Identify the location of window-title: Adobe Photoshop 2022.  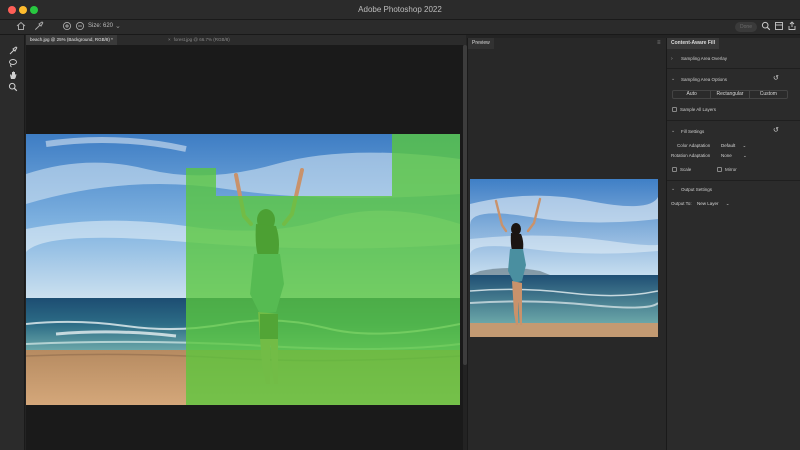
(400, 9).